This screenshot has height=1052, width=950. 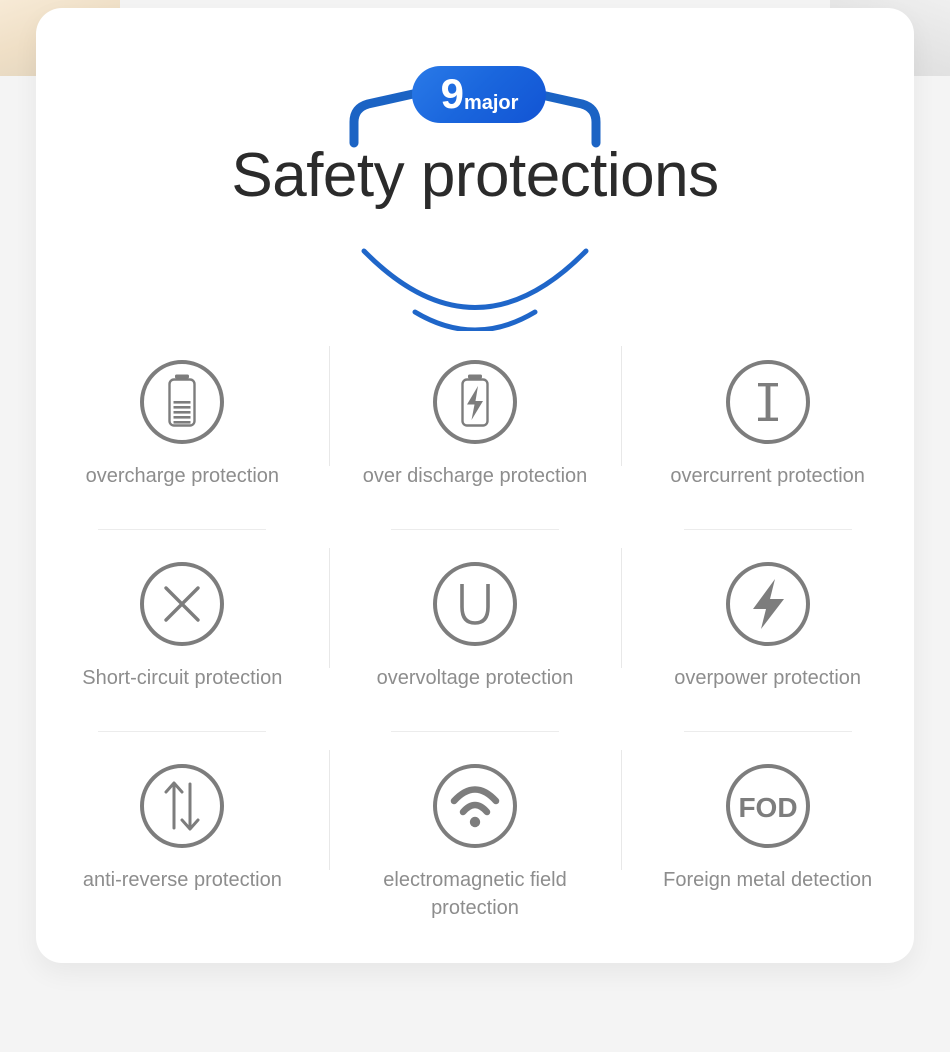 I want to click on svg-text: FOD, so click(x=767, y=807).